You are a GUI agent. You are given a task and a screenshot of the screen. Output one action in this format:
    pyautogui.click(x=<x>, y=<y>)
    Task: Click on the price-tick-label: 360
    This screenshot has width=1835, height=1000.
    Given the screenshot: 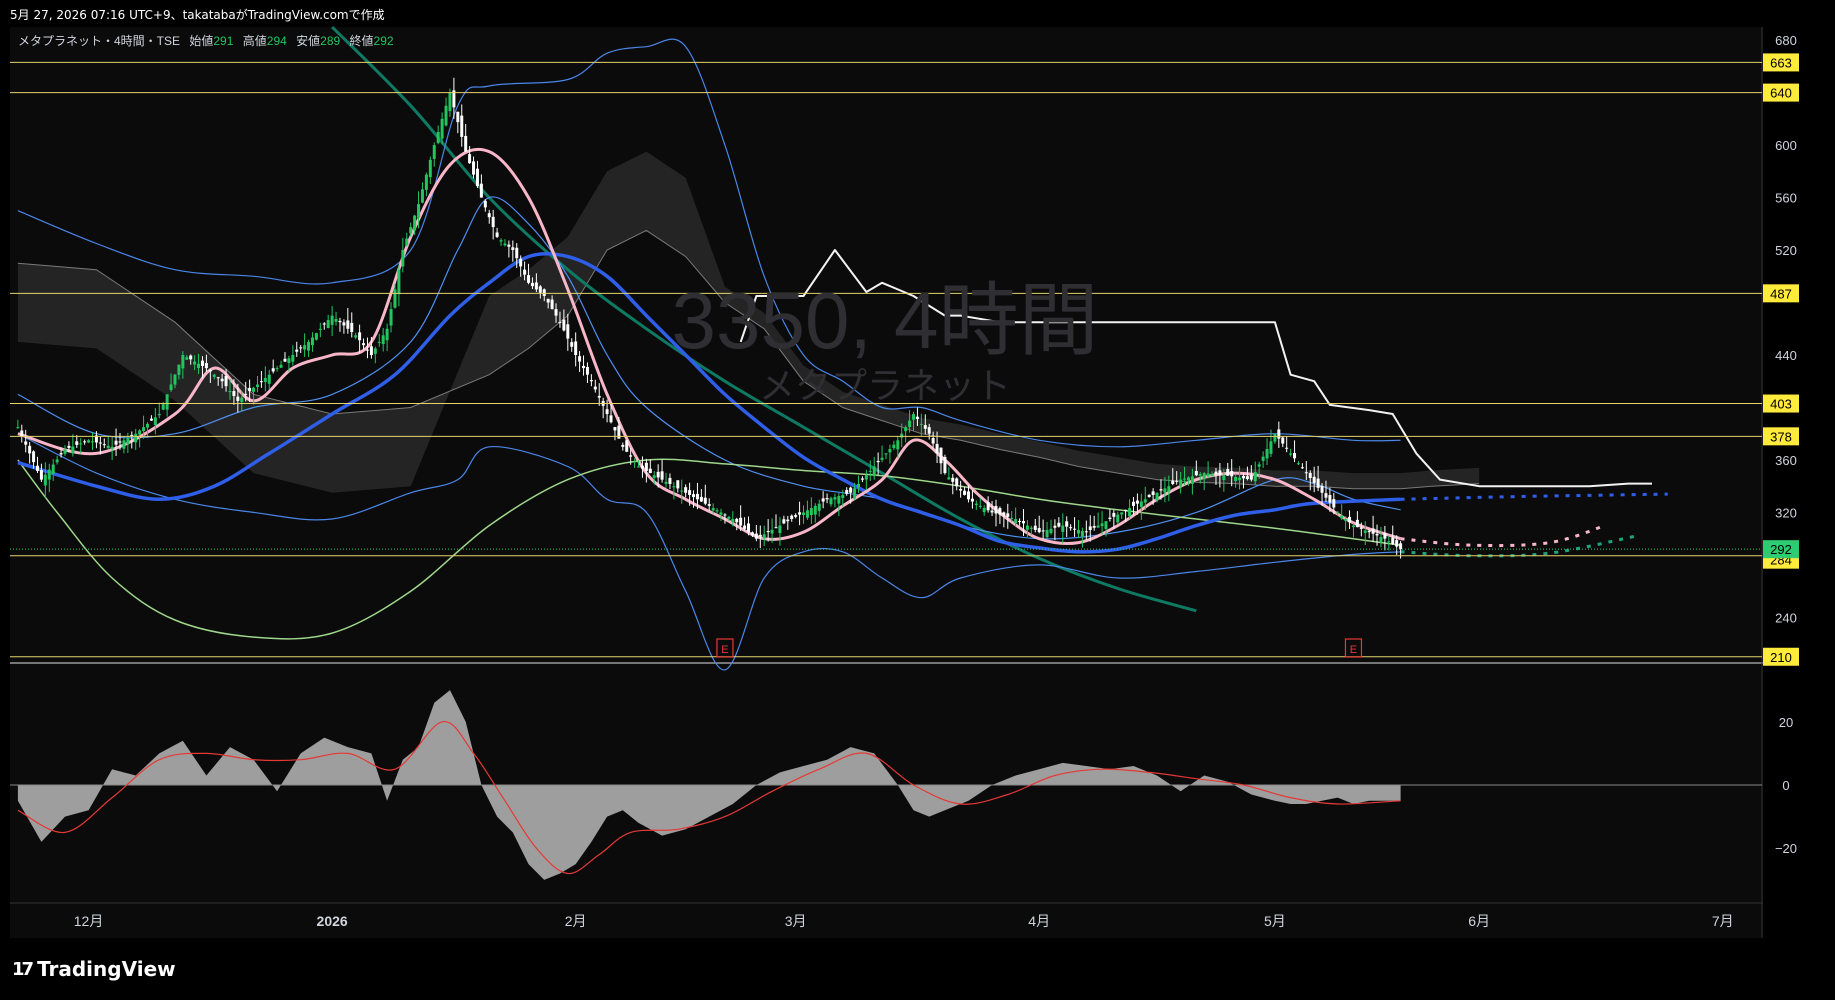 What is the action you would take?
    pyautogui.click(x=1786, y=460)
    